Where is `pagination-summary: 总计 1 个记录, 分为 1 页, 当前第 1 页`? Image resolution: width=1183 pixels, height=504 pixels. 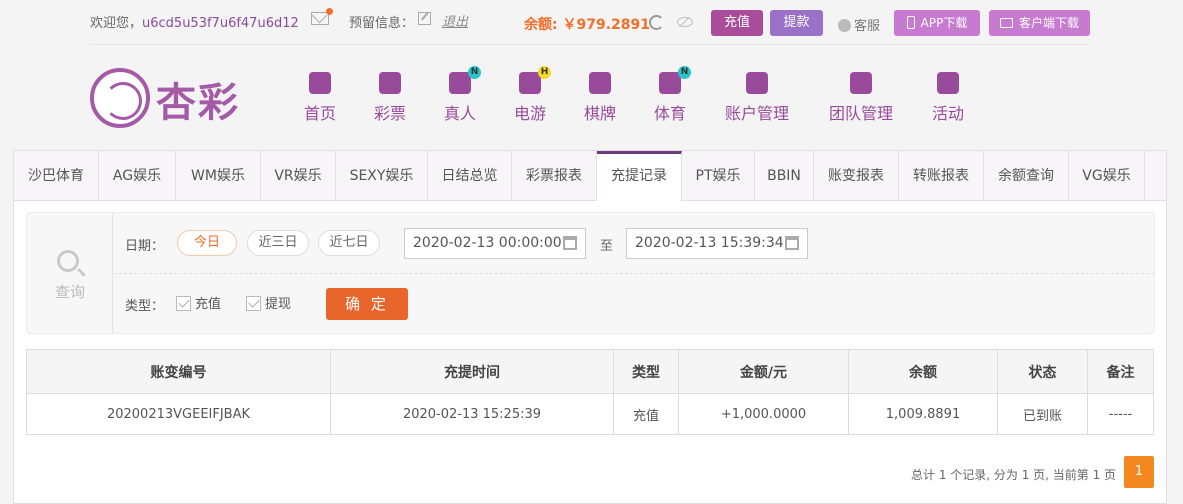 pagination-summary: 总计 1 个记录, 分为 1 页, 当前第 1 页 is located at coordinates (1014, 475).